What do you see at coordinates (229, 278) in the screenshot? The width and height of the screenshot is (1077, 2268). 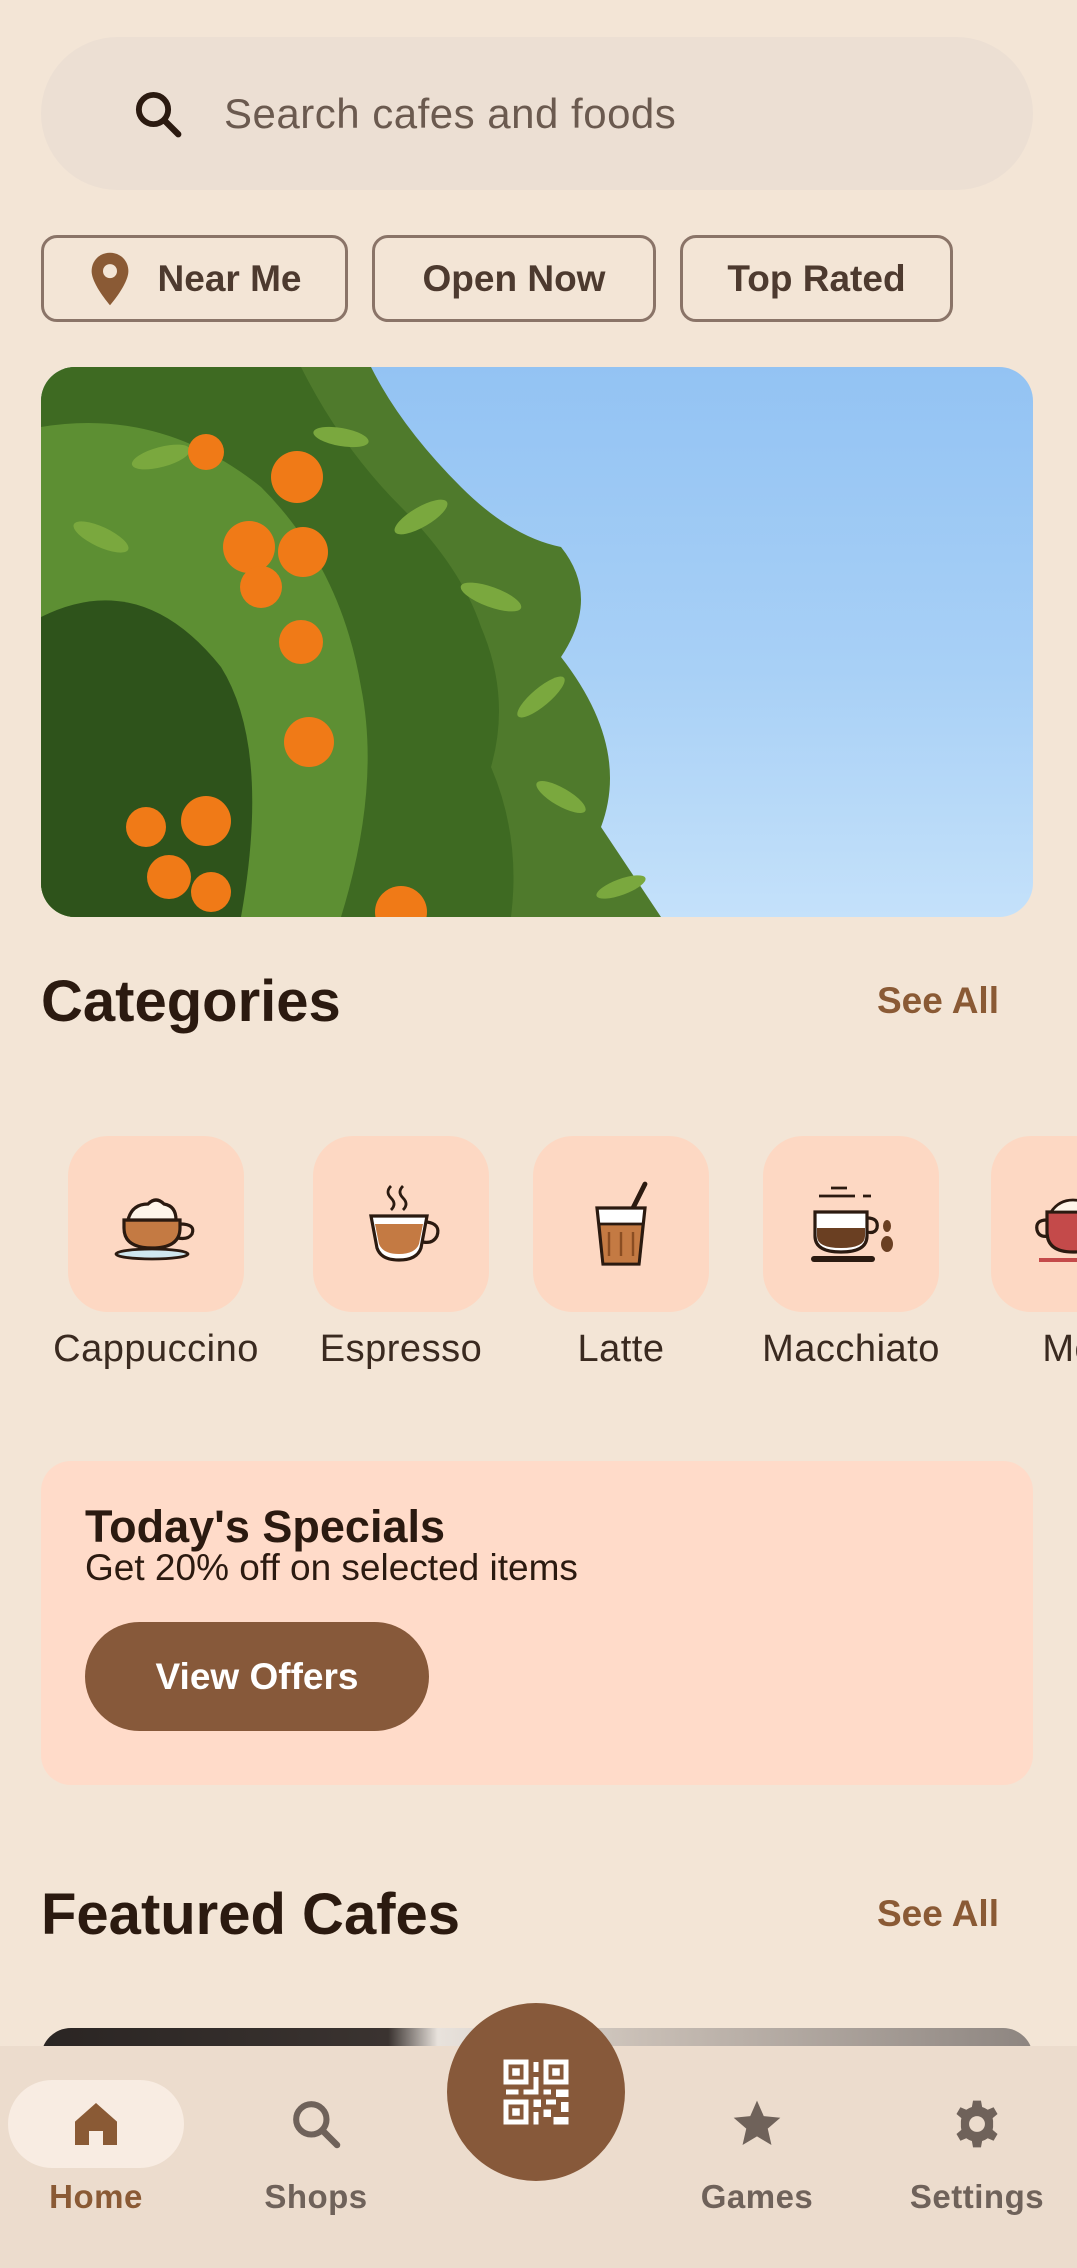 I see `chip-label: Near Me` at bounding box center [229, 278].